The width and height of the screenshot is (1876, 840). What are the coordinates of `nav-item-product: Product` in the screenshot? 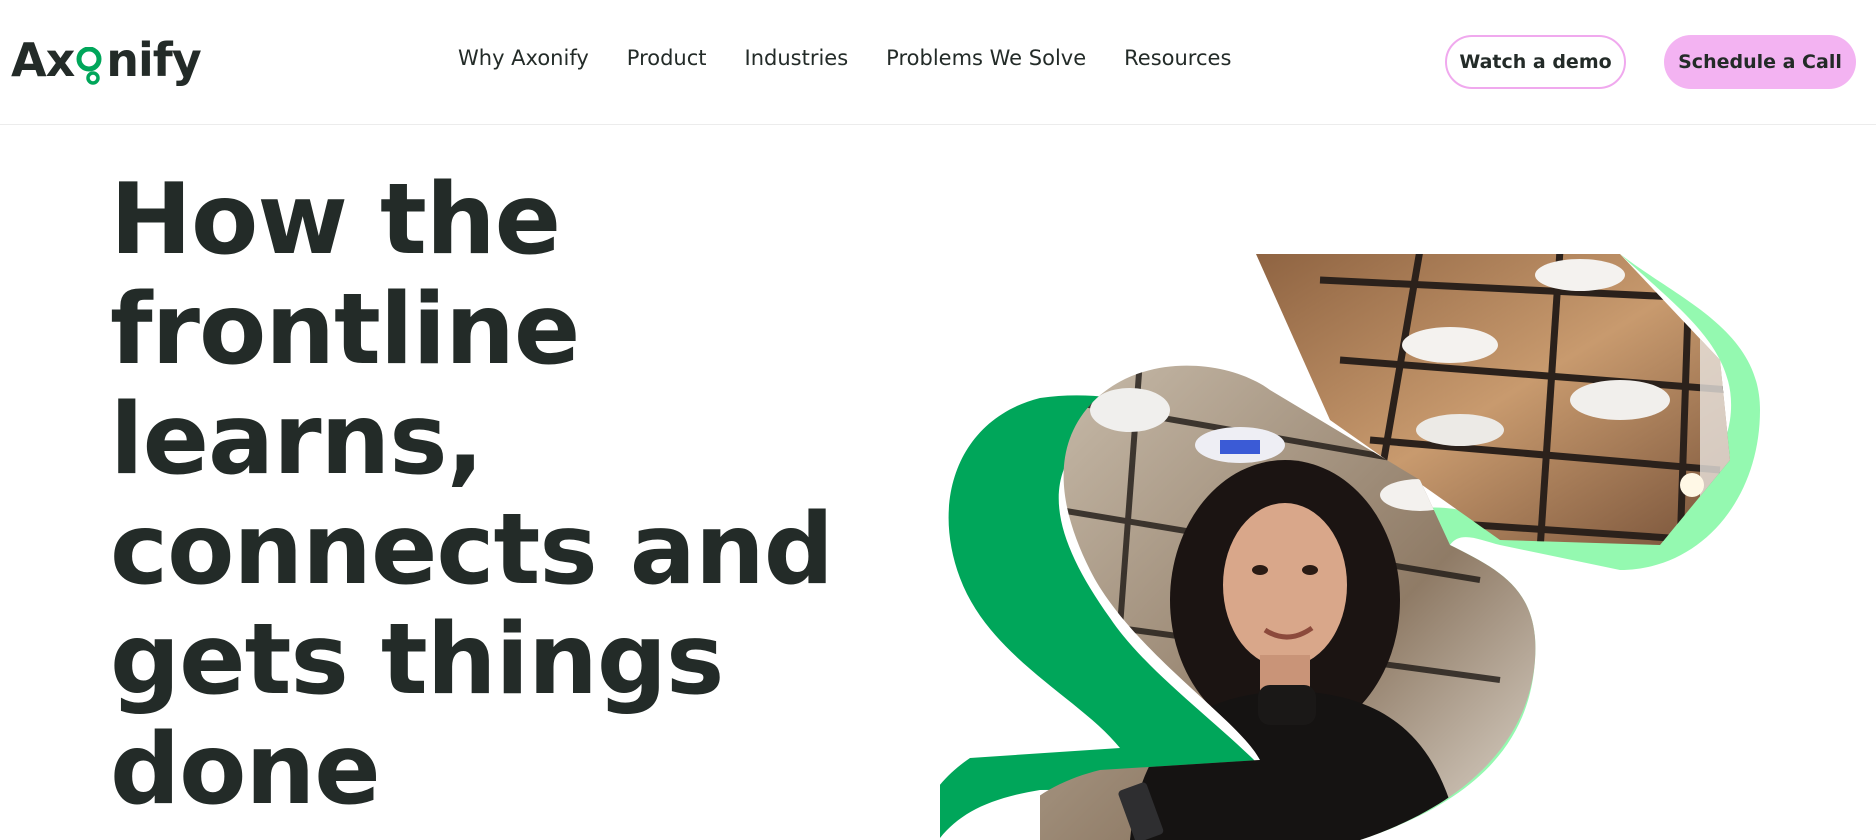 It's located at (667, 58).